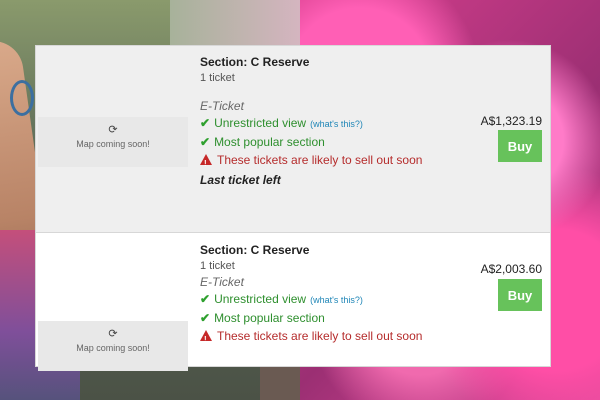 This screenshot has width=600, height=400. I want to click on last-ticket-left: Last ticket left, so click(240, 180).